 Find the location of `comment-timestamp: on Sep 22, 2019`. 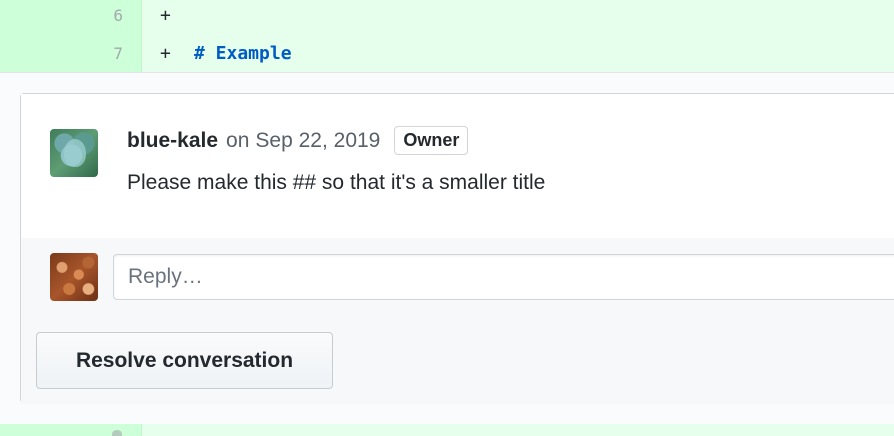

comment-timestamp: on Sep 22, 2019 is located at coordinates (303, 141).